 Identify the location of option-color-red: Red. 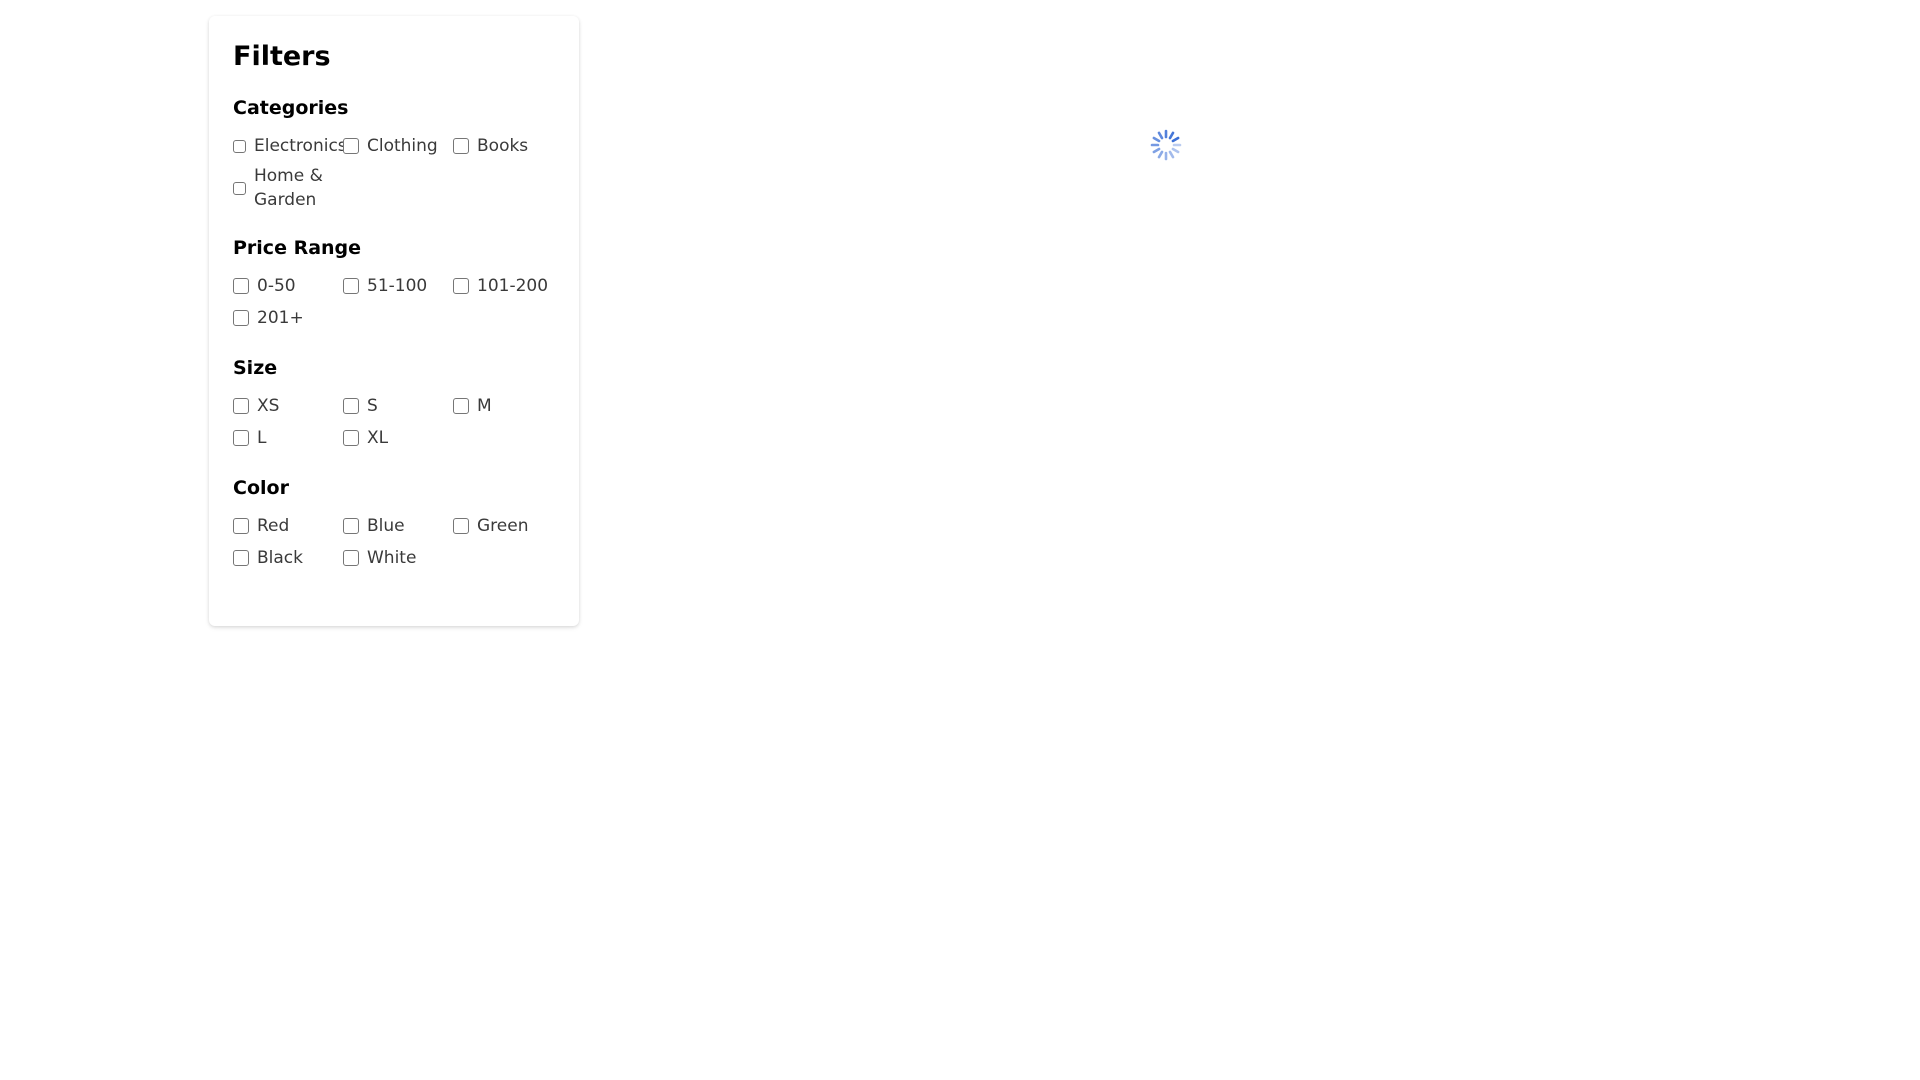
(288, 526).